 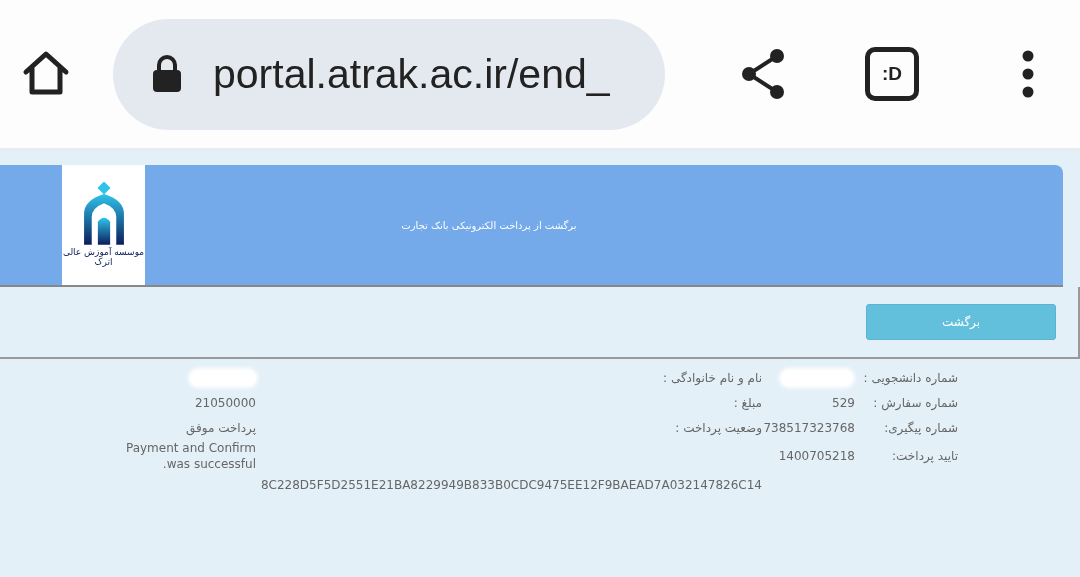 I want to click on field-value: Payment and Confirm was successful., so click(x=190, y=456).